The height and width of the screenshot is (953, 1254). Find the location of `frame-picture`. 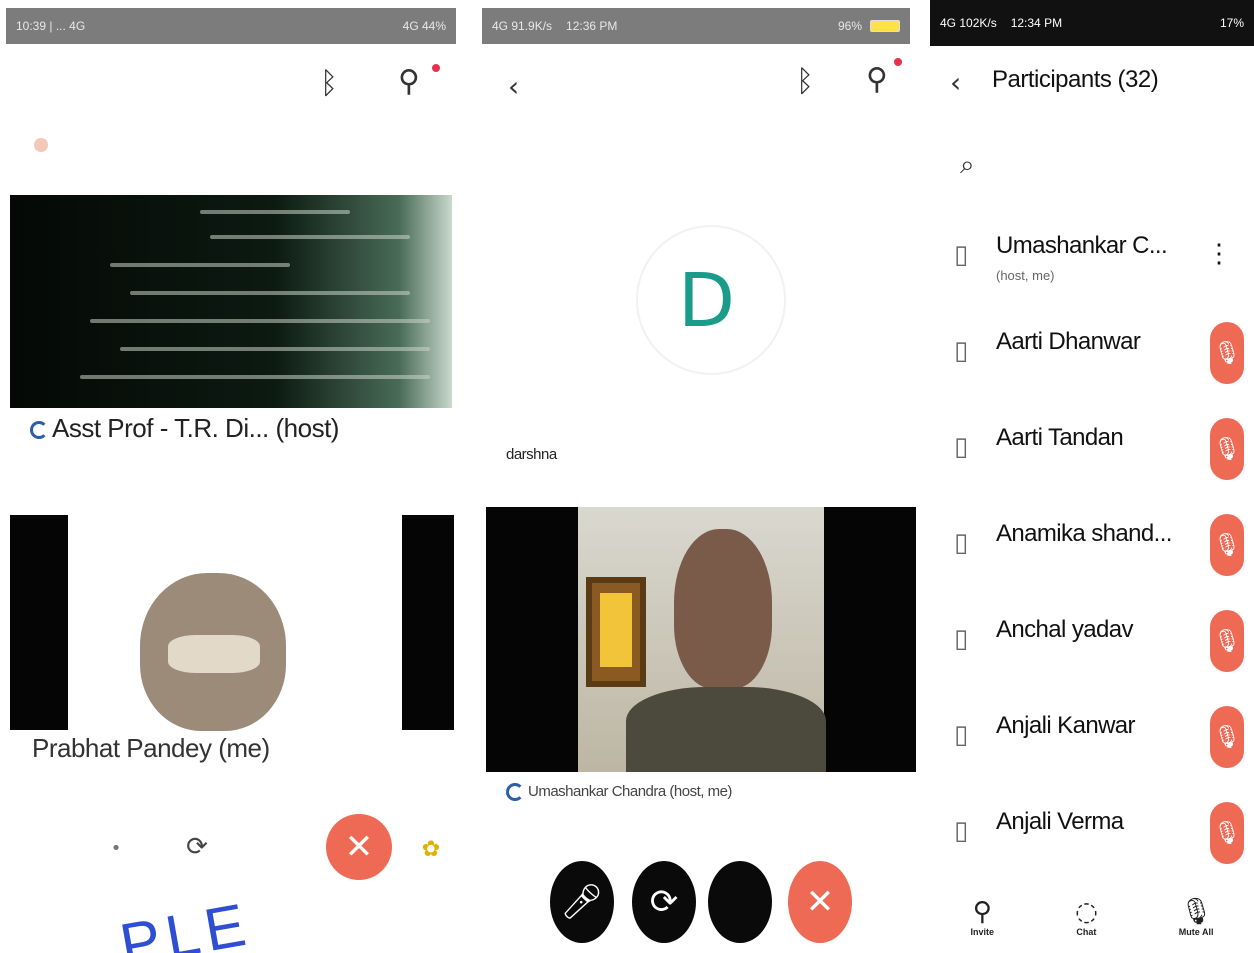

frame-picture is located at coordinates (616, 630).